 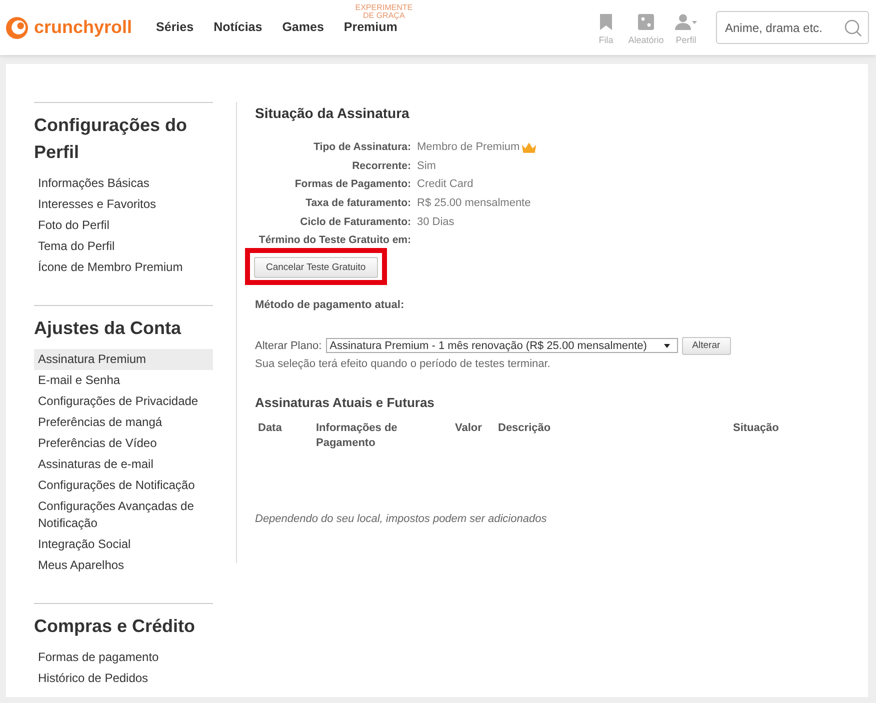 I want to click on sidebar-link: Foto do Perfil, so click(x=123, y=225).